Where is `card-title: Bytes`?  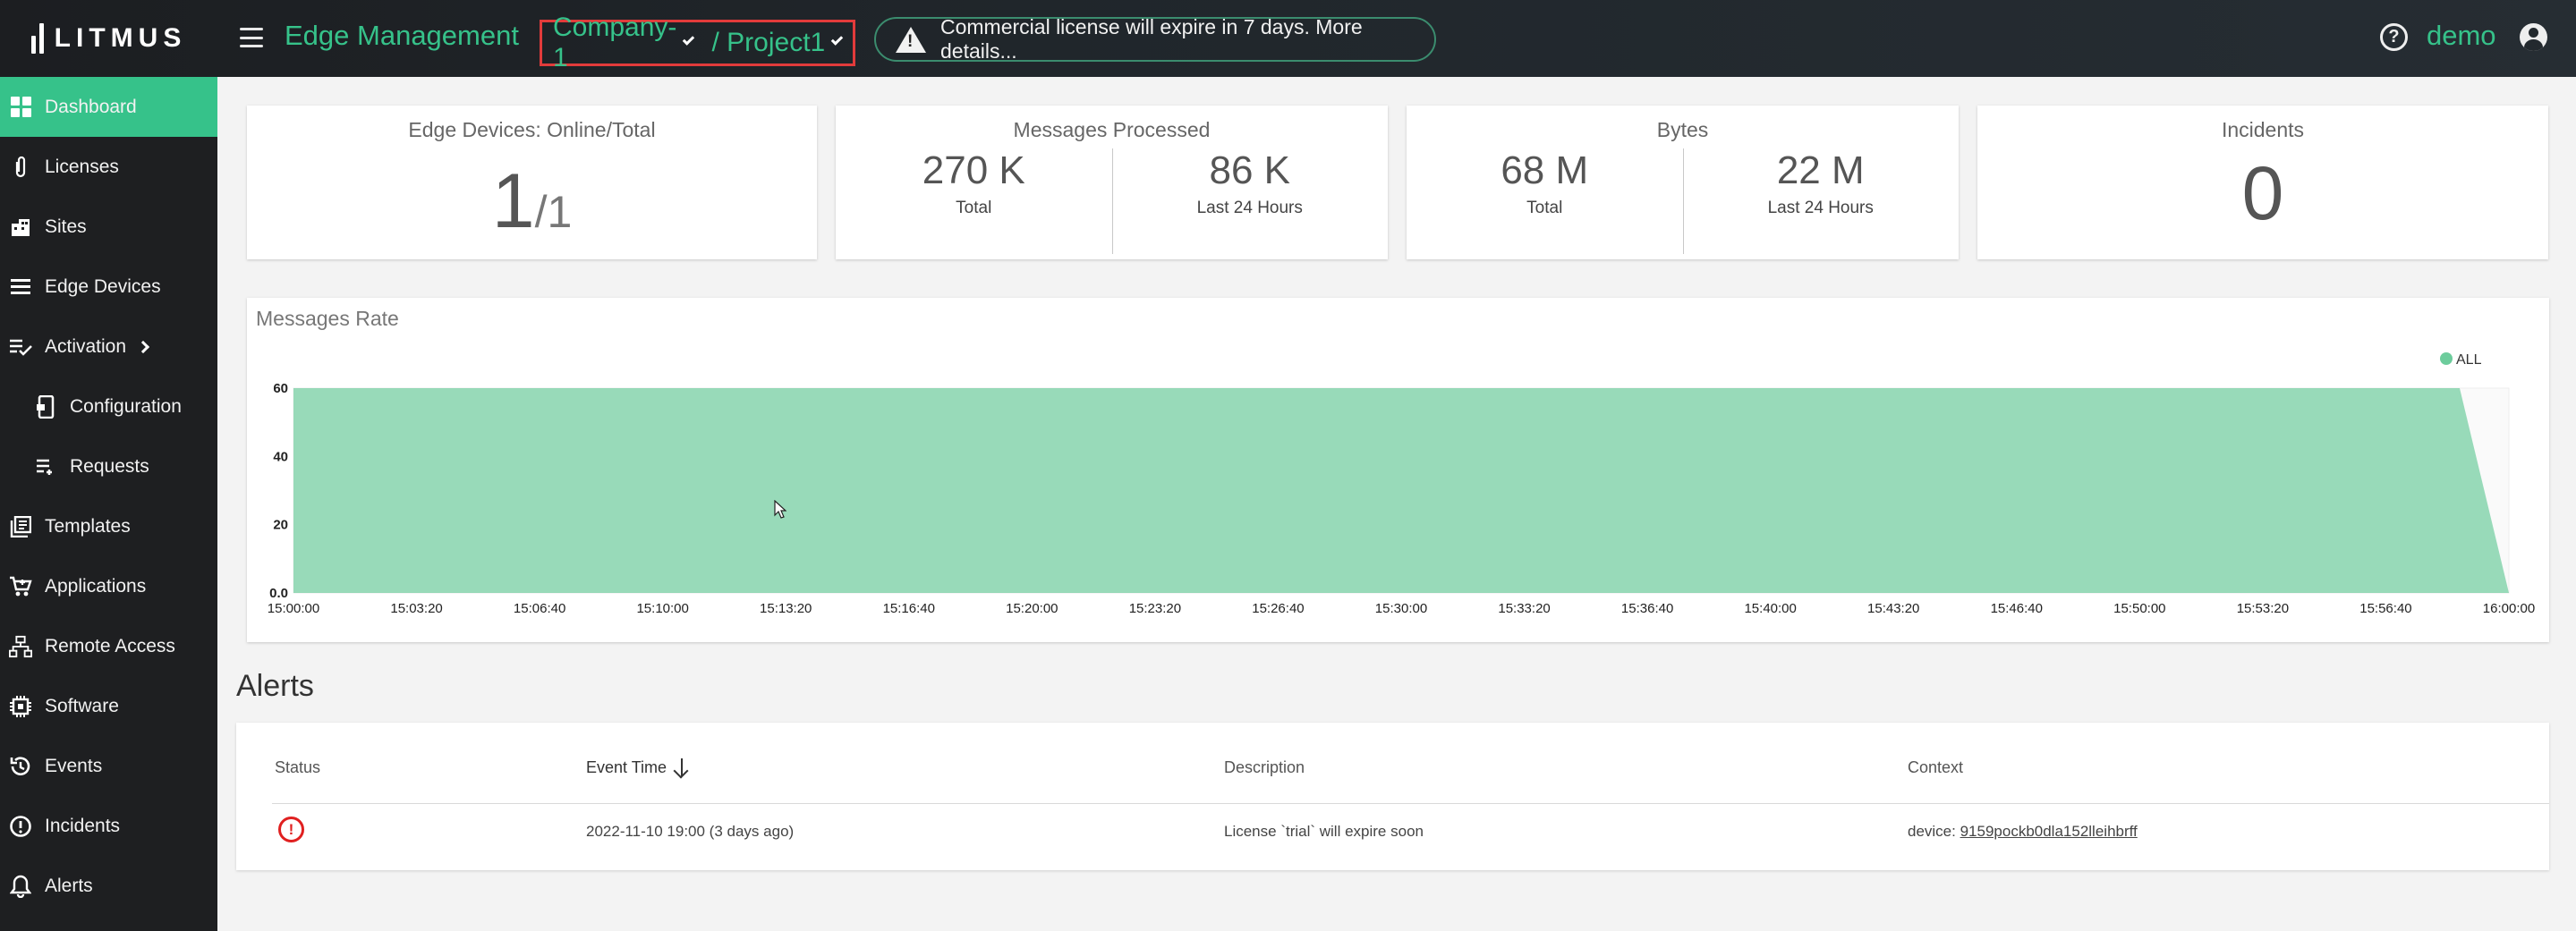
card-title: Bytes is located at coordinates (1682, 129).